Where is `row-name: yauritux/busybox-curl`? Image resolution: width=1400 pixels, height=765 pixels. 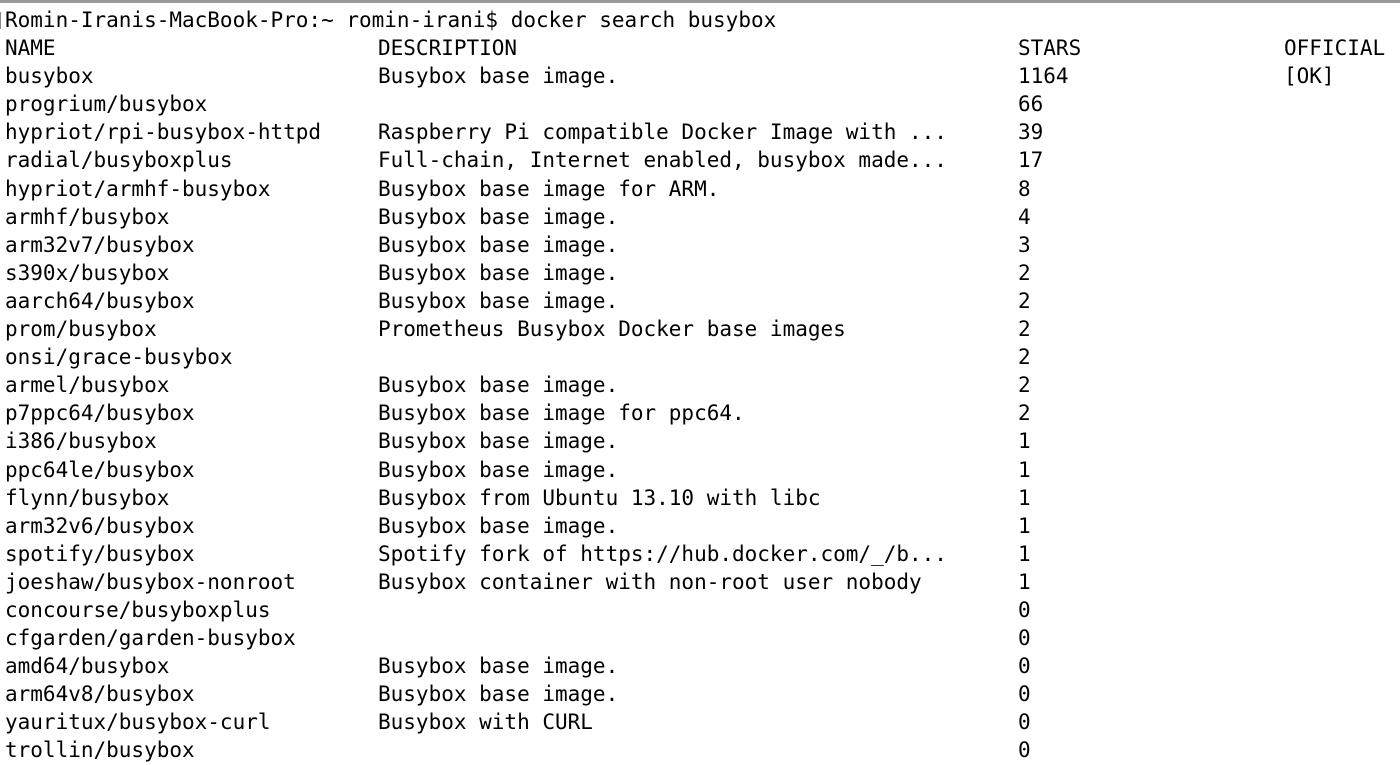 row-name: yauritux/busybox-curl is located at coordinates (138, 722).